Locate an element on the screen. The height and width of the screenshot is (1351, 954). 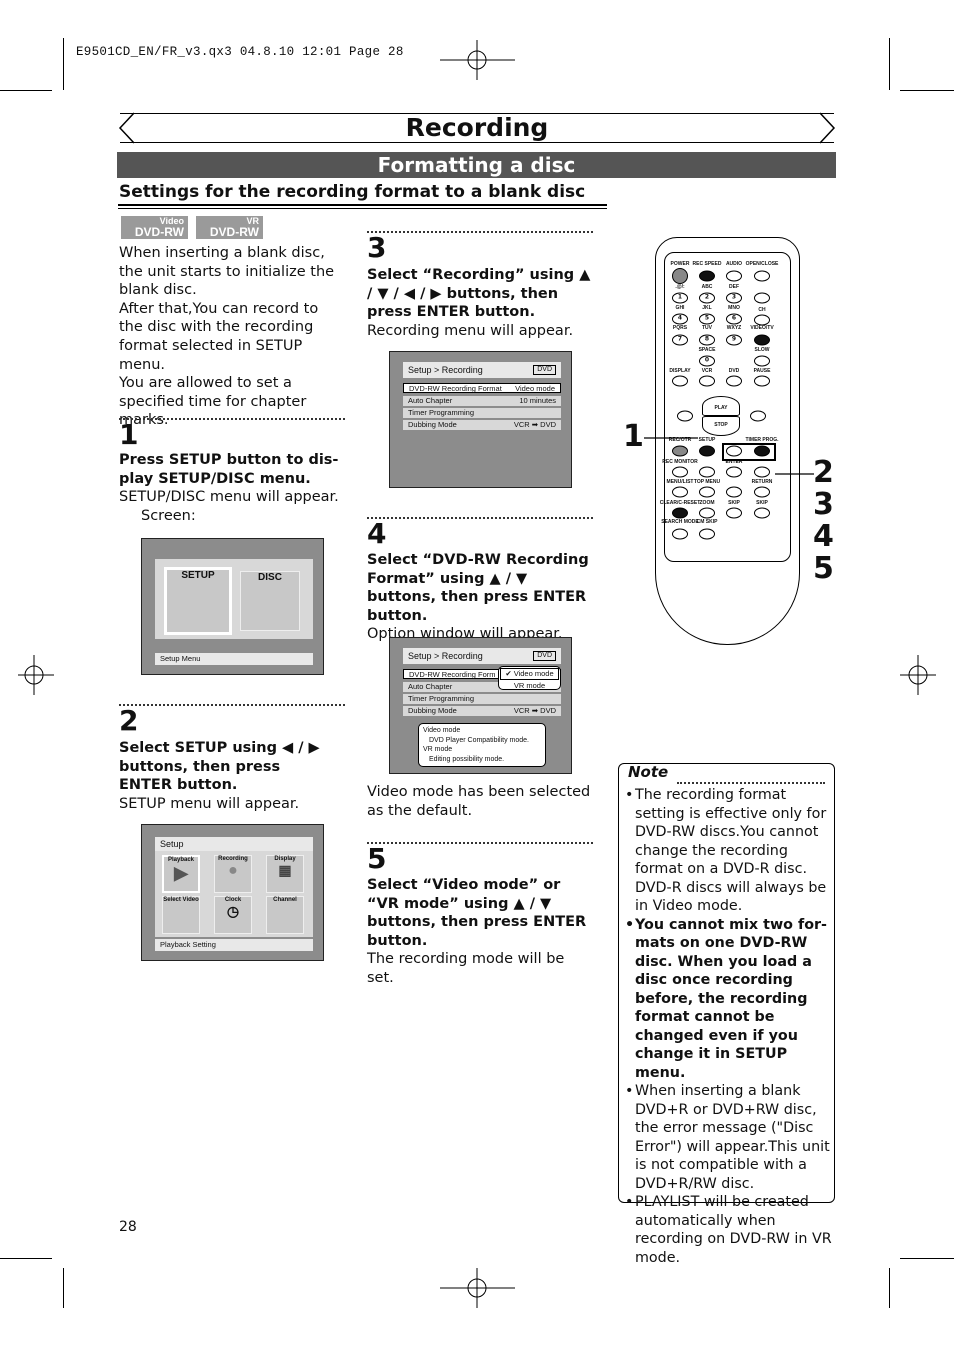
remote-label: SPACE is located at coordinates (707, 350).